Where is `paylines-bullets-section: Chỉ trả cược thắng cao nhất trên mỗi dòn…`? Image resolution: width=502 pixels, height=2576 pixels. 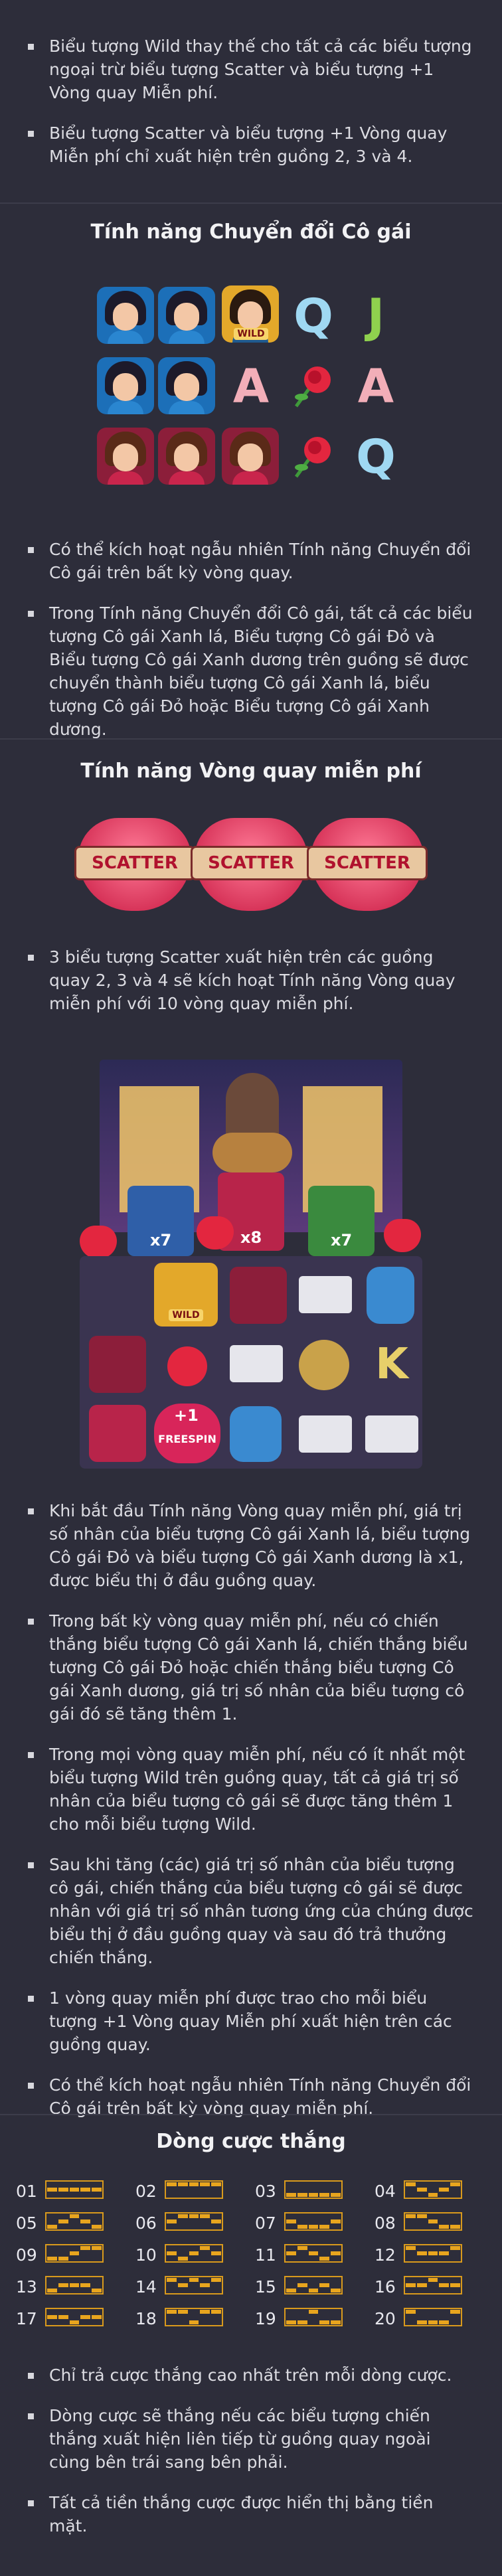
paylines-bullets-section: Chỉ trả cược thắng cao nhất trên mỗi dòn… is located at coordinates (251, 2459).